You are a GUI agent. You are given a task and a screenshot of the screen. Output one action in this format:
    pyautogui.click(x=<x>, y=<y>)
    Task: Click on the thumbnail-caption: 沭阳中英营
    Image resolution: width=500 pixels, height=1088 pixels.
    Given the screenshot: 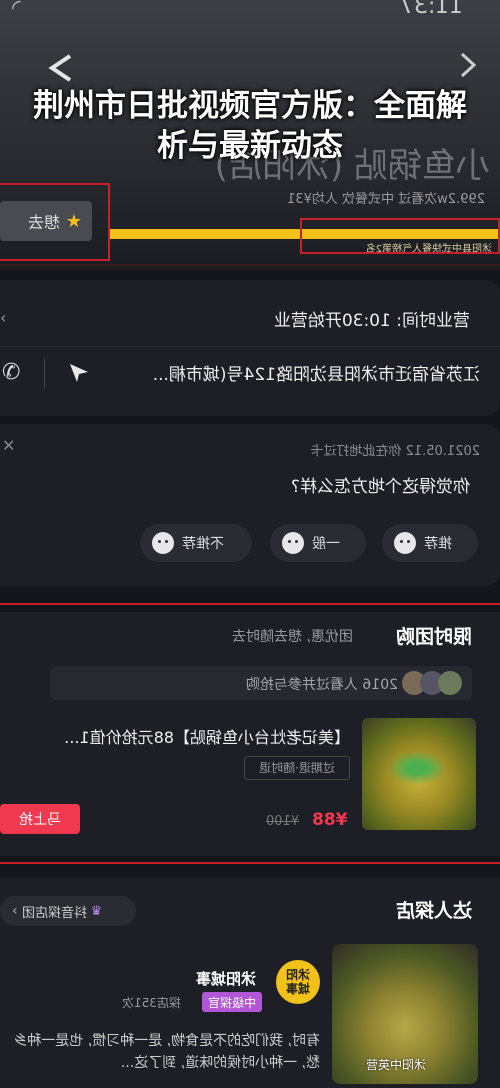 What is the action you would take?
    pyautogui.click(x=396, y=1065)
    